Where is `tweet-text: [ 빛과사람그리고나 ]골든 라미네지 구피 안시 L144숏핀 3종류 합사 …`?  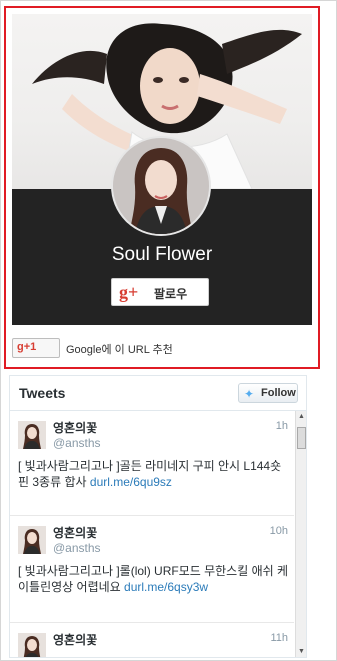
tweet-text: [ 빛과사람그리고나 ]골든 라미네지 구피 안시 L144숏핀 3종류 합사 … is located at coordinates (154, 474).